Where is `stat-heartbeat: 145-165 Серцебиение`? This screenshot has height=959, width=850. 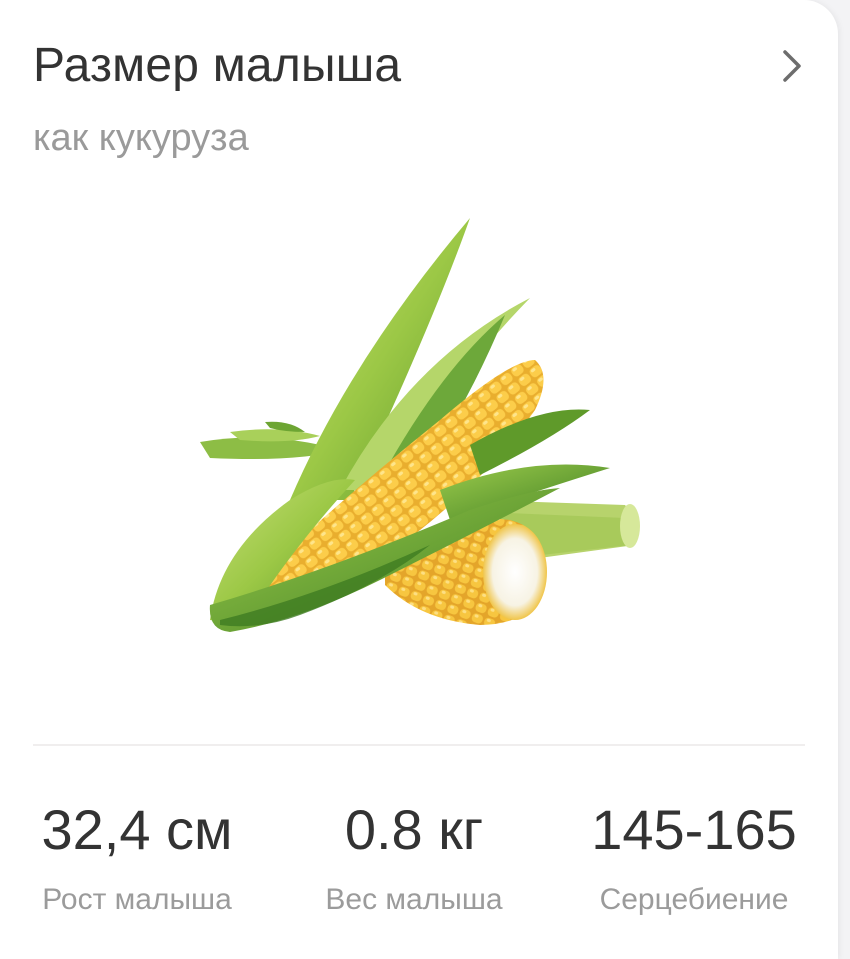
stat-heartbeat: 145-165 Серцебиение is located at coordinates (694, 855).